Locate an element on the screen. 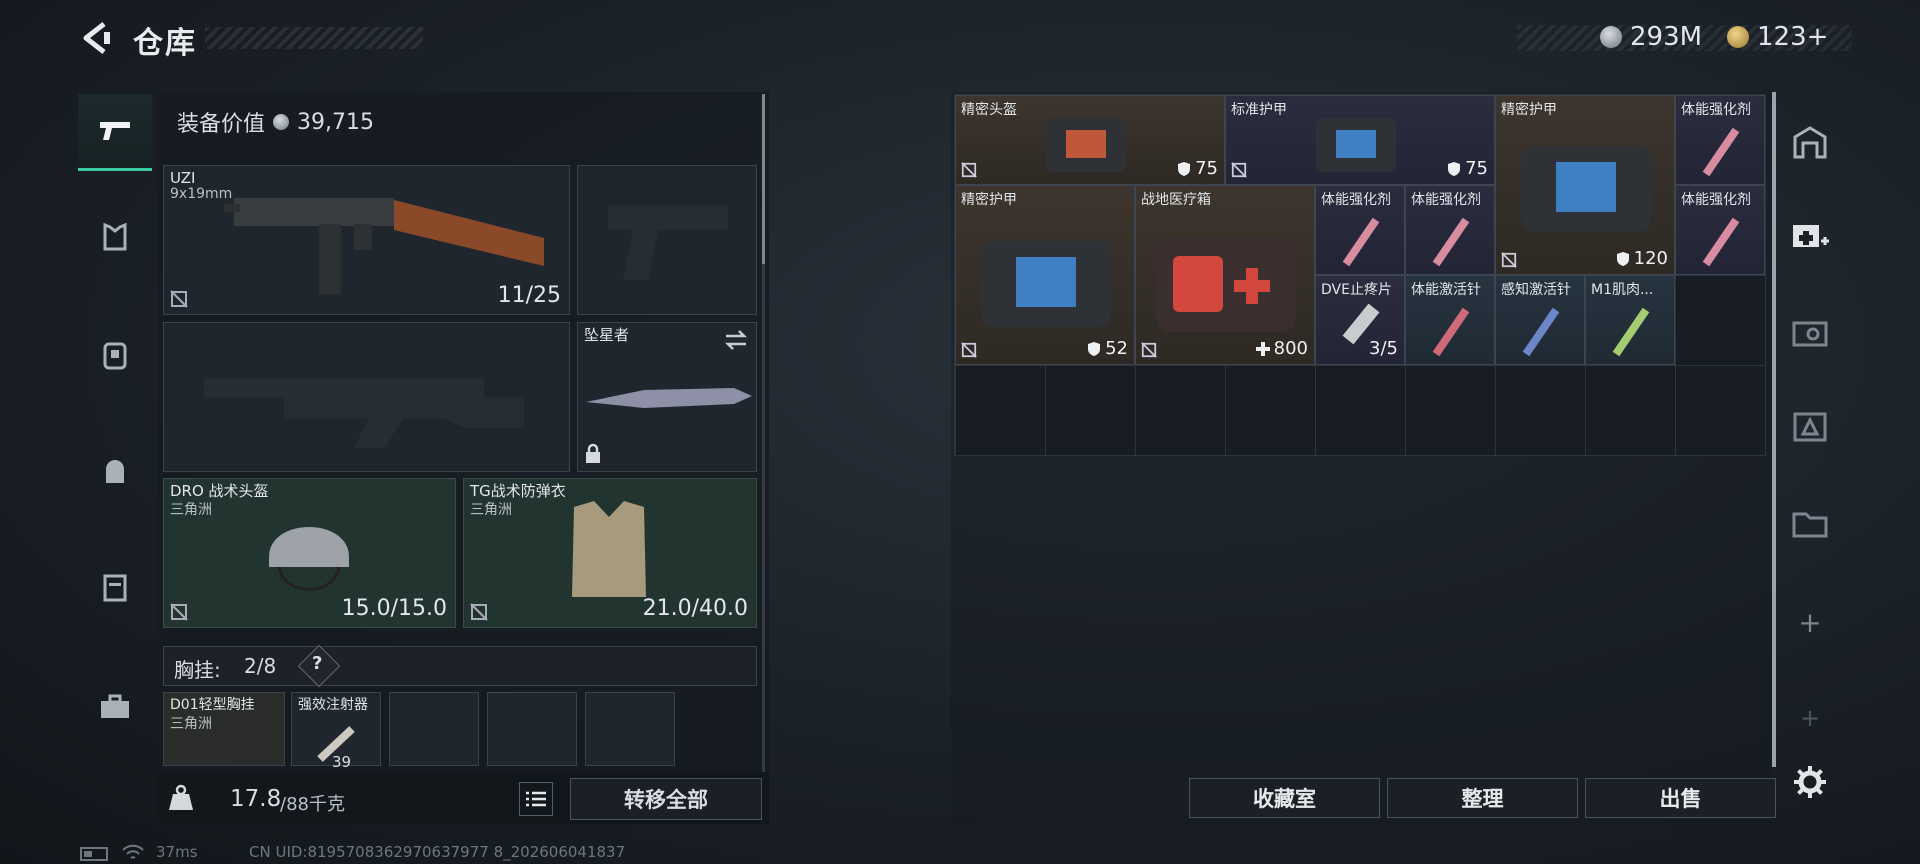 Image resolution: width=1920 pixels, height=864 pixels. stash-shelf-icon is located at coordinates (1810, 142).